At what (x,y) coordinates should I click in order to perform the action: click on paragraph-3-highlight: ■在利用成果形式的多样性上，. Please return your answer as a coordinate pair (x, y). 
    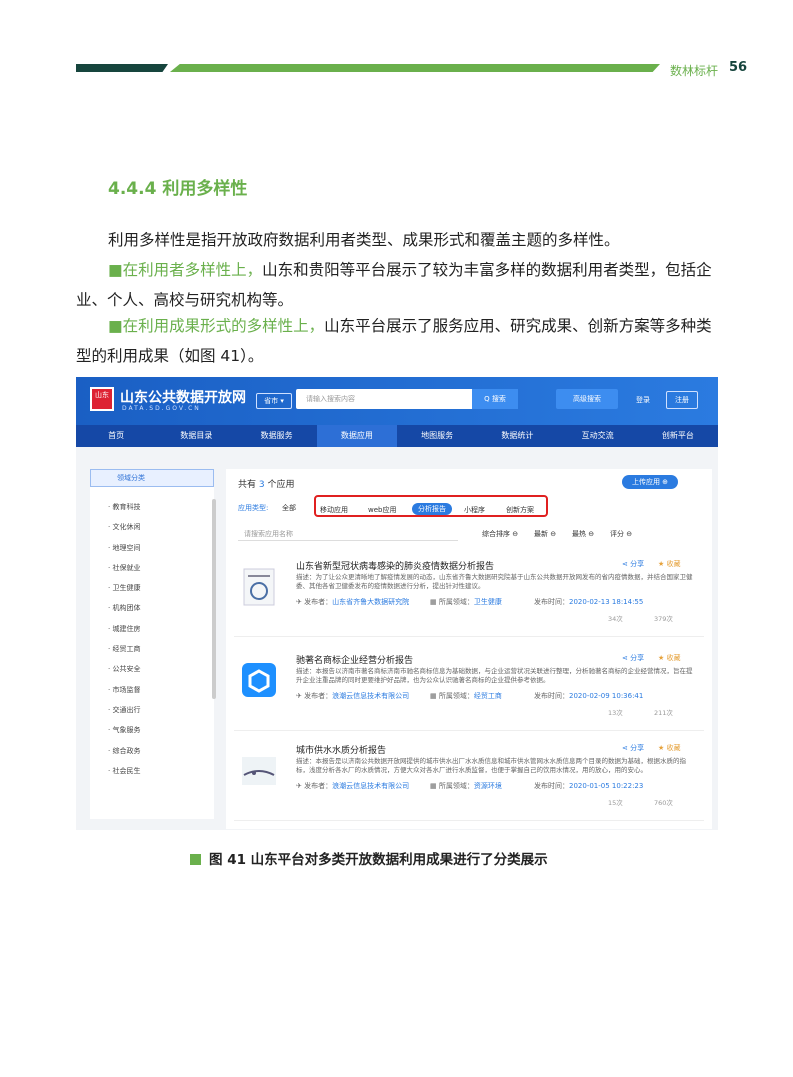
    Looking at the image, I should click on (216, 326).